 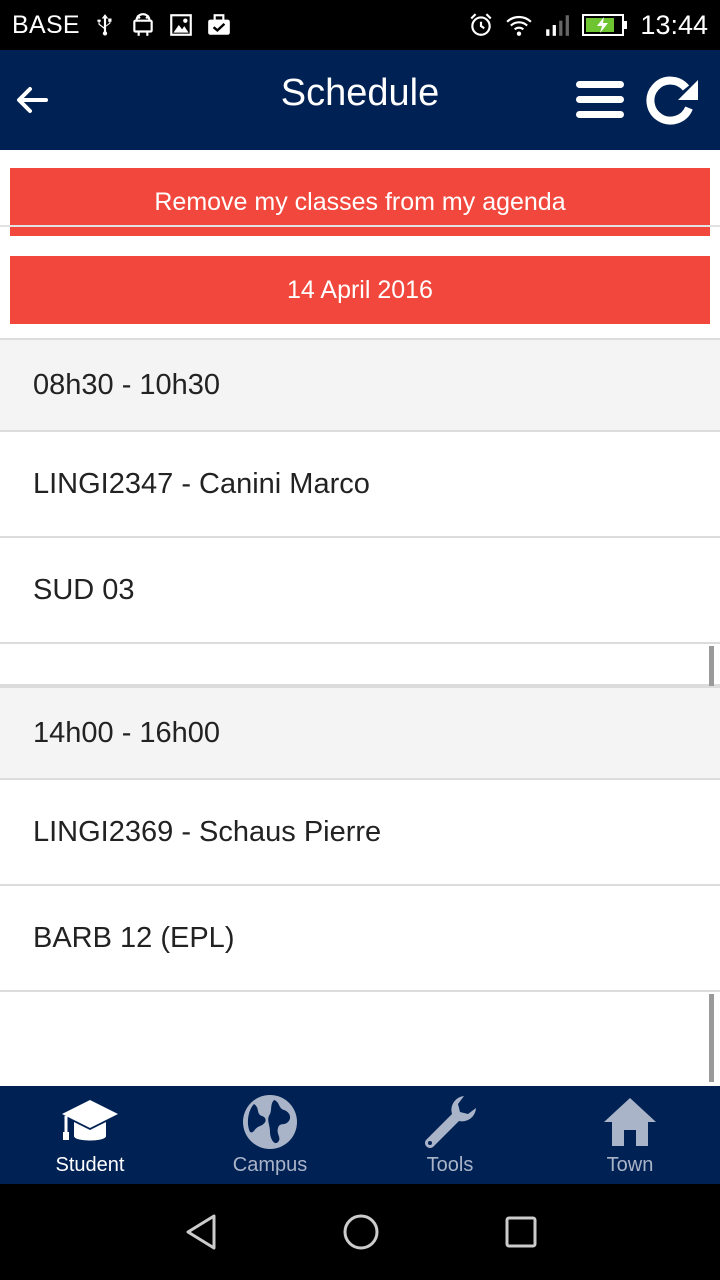 I want to click on nav-item-campus: Campus, so click(x=270, y=1135).